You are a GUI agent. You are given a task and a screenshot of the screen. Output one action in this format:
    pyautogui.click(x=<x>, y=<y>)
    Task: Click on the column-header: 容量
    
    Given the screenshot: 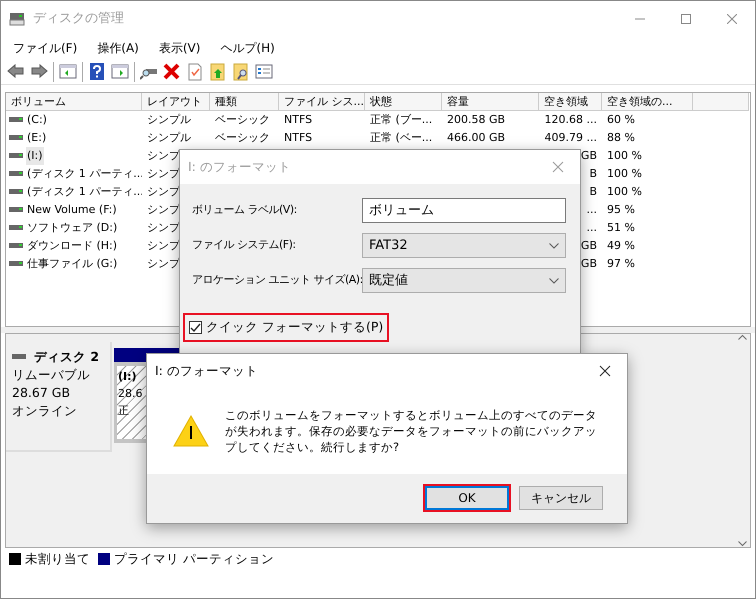 What is the action you would take?
    pyautogui.click(x=490, y=102)
    